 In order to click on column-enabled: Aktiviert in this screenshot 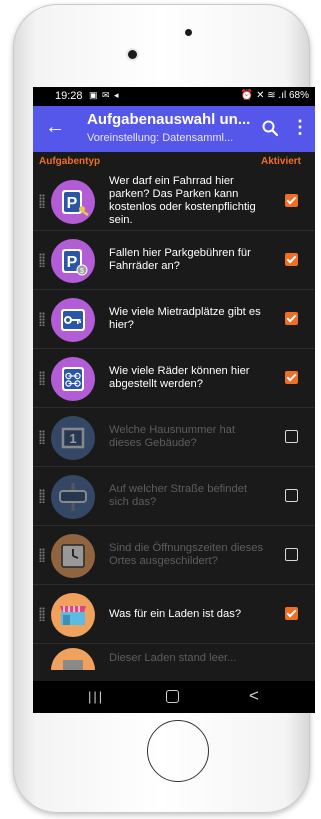, I will do `click(280, 161)`.